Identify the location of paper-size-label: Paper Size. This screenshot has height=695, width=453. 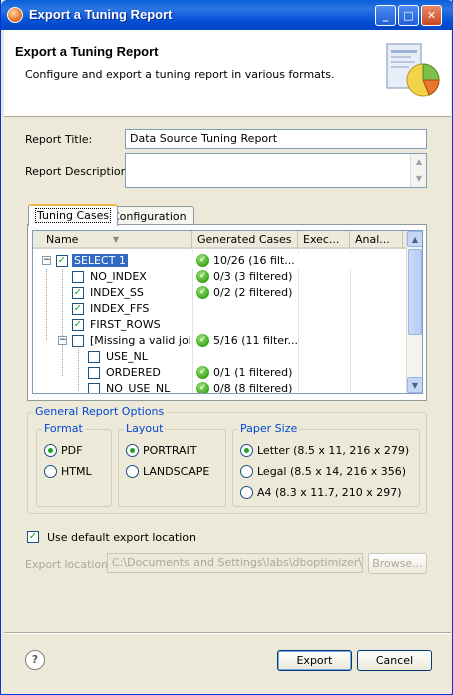
(269, 428).